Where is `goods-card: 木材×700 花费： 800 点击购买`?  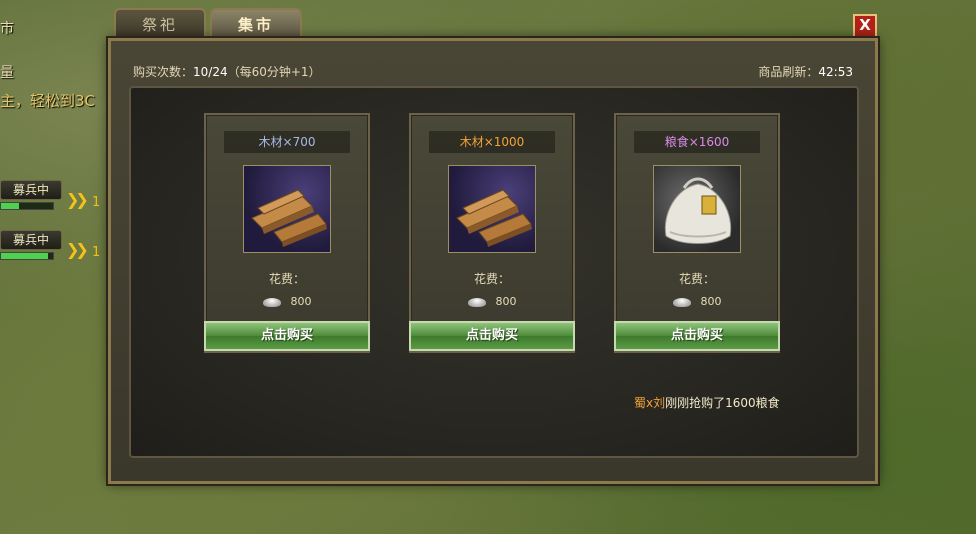 goods-card: 木材×700 花费： 800 点击购买 is located at coordinates (287, 233).